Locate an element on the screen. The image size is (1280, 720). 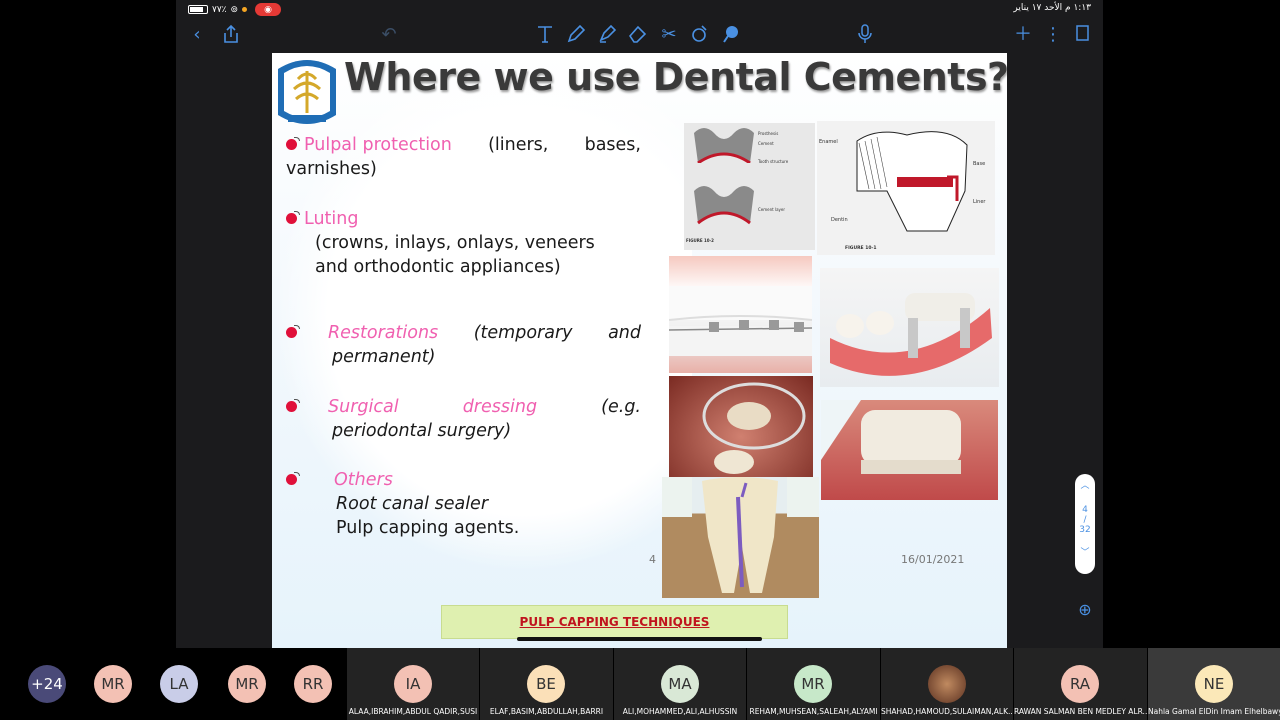
more-icon: ⋮ is located at coordinates (1053, 35).